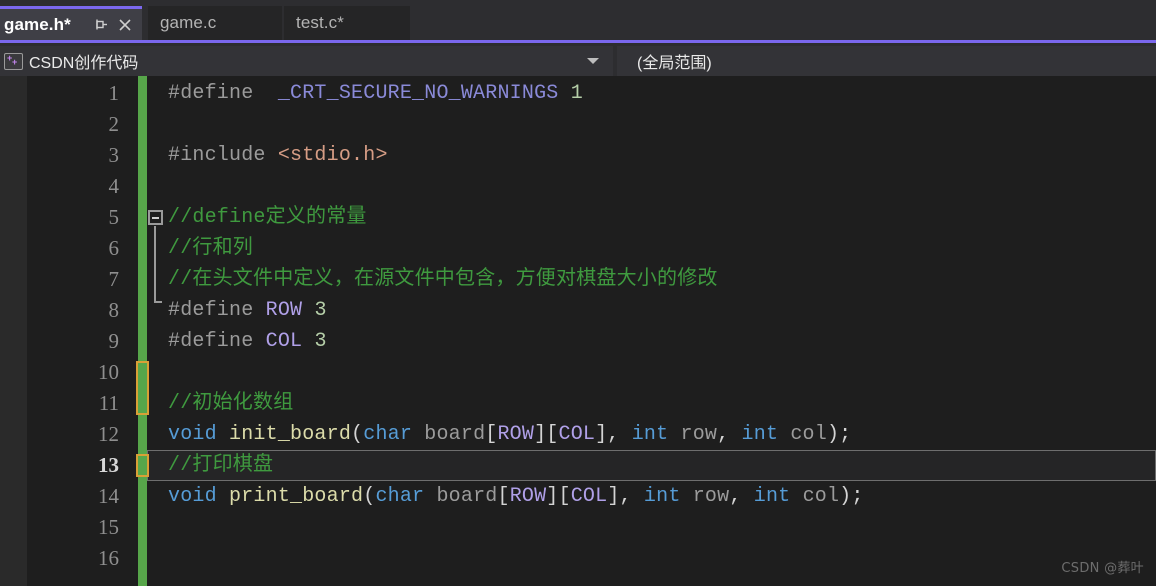  Describe the element at coordinates (320, 22) in the screenshot. I see `tab-label: test.c*` at that location.